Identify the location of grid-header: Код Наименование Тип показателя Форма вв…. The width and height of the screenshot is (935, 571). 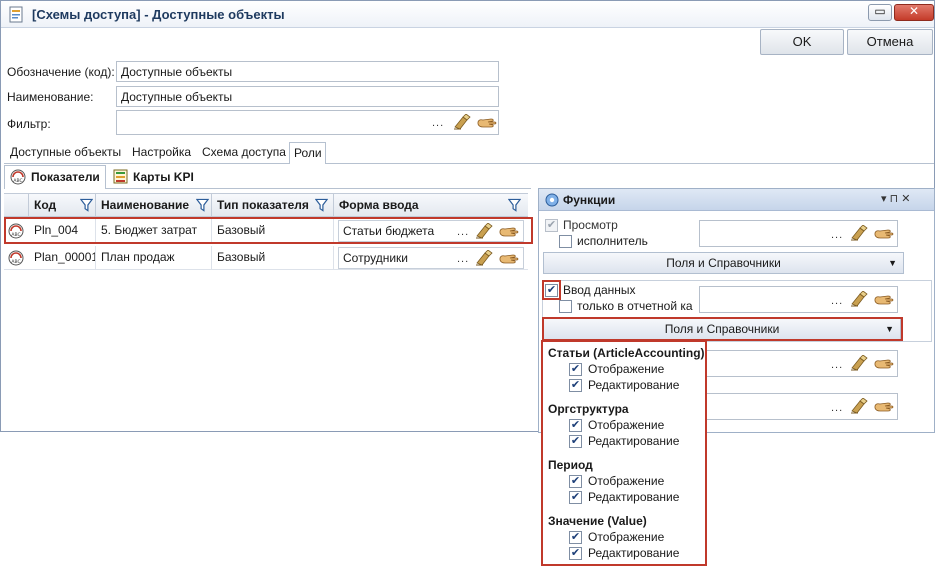
(266, 205).